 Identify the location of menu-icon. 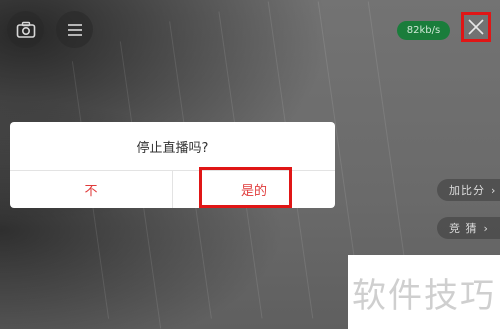
(74, 29).